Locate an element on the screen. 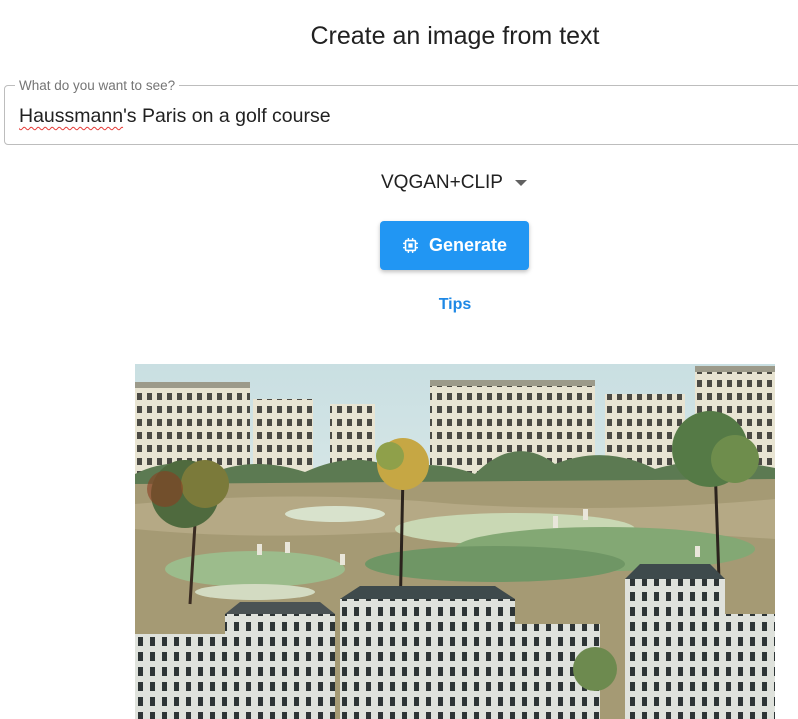 This screenshot has height=719, width=798. chip-icon is located at coordinates (410, 245).